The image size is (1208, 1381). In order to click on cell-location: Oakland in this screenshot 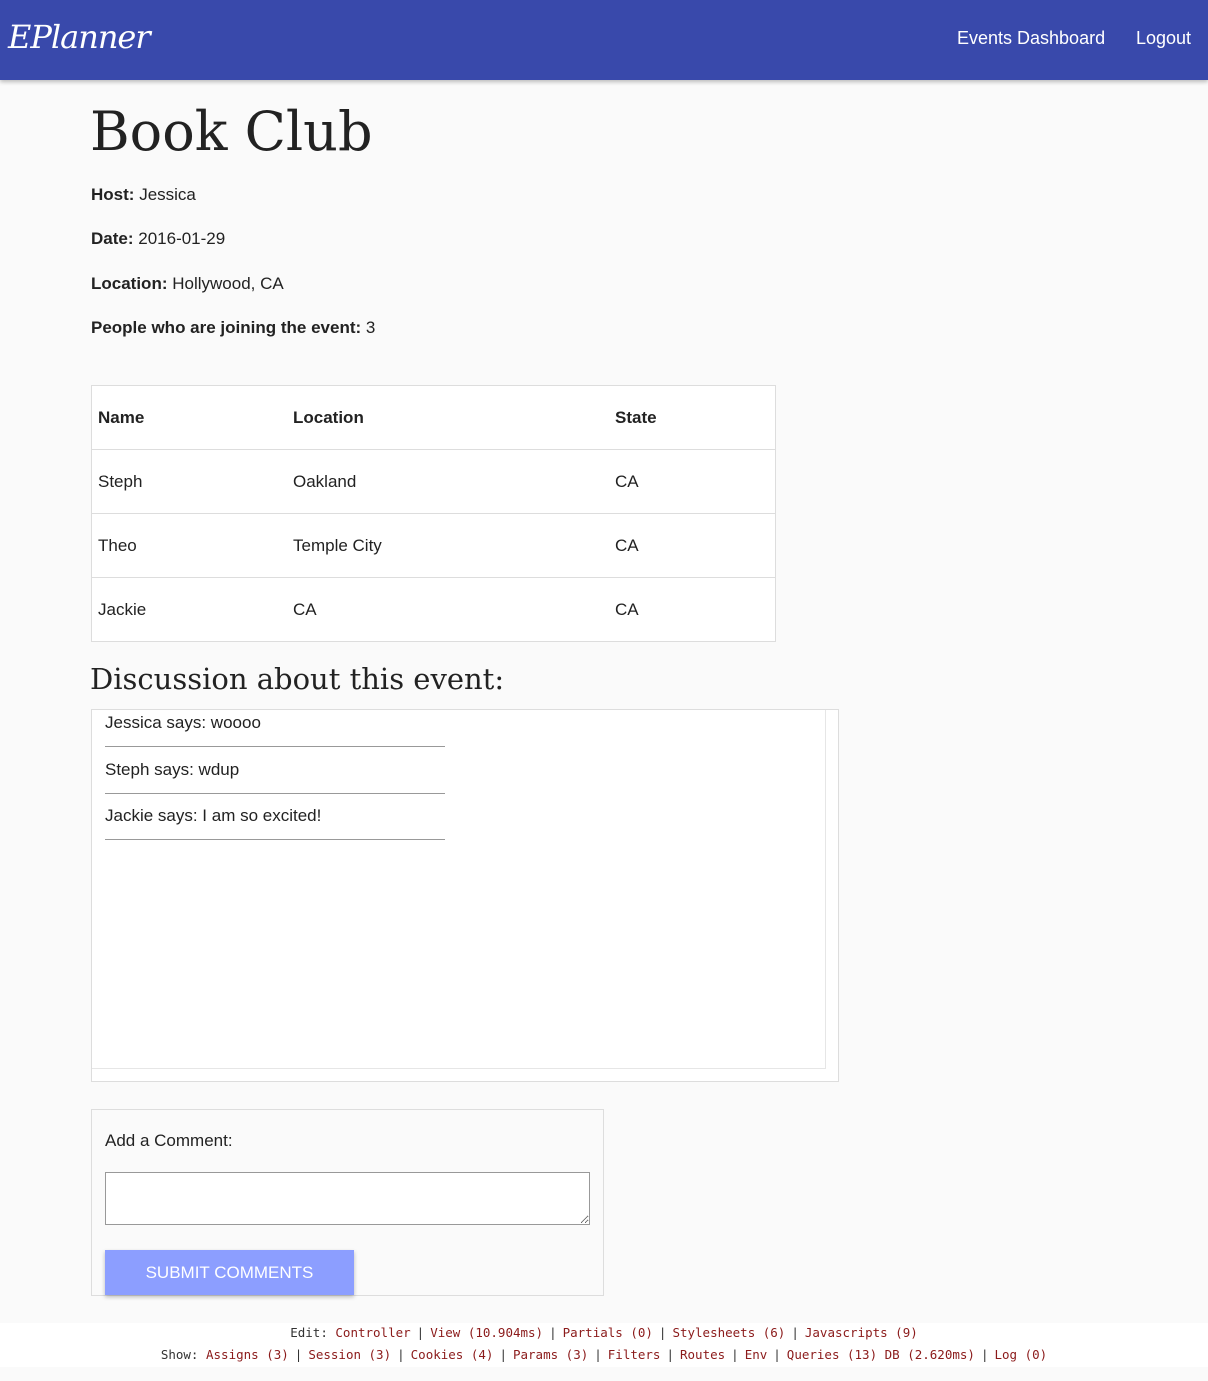, I will do `click(448, 481)`.